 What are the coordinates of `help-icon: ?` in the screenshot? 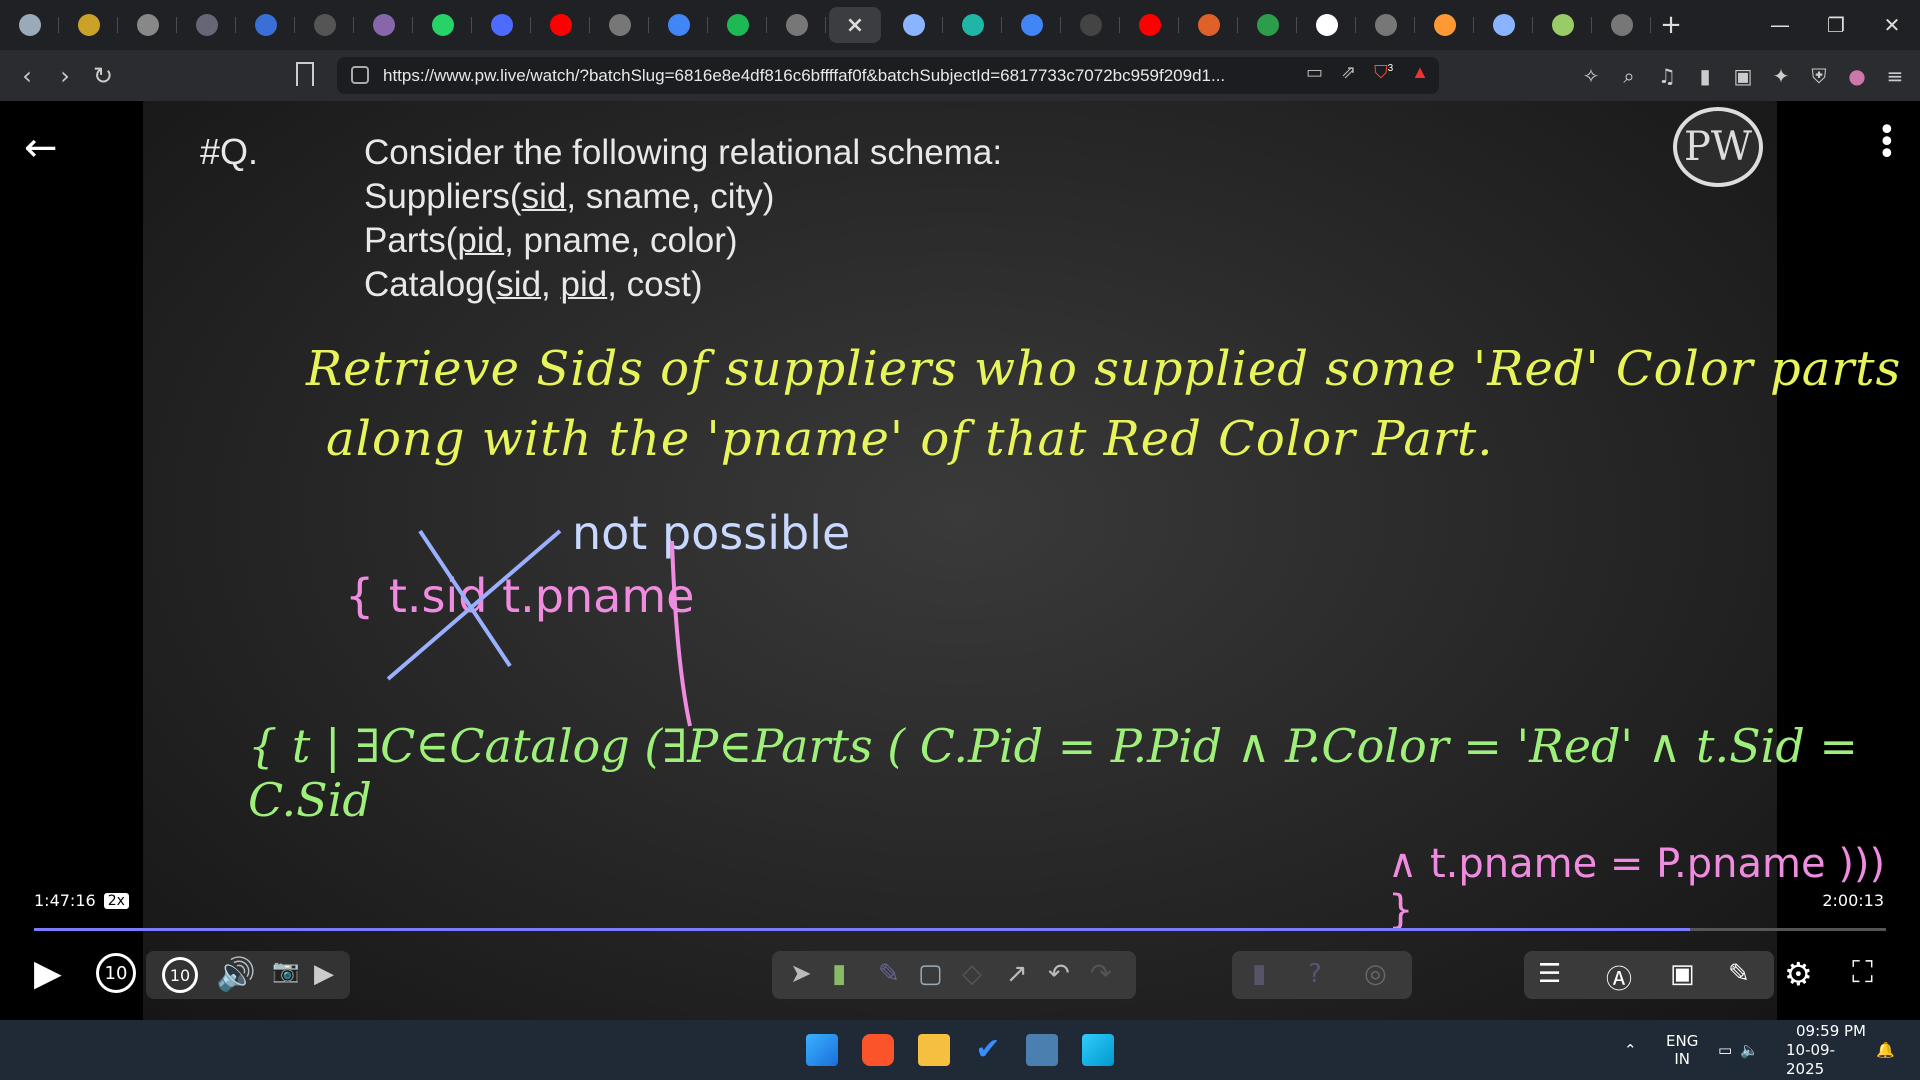 It's located at (1315, 974).